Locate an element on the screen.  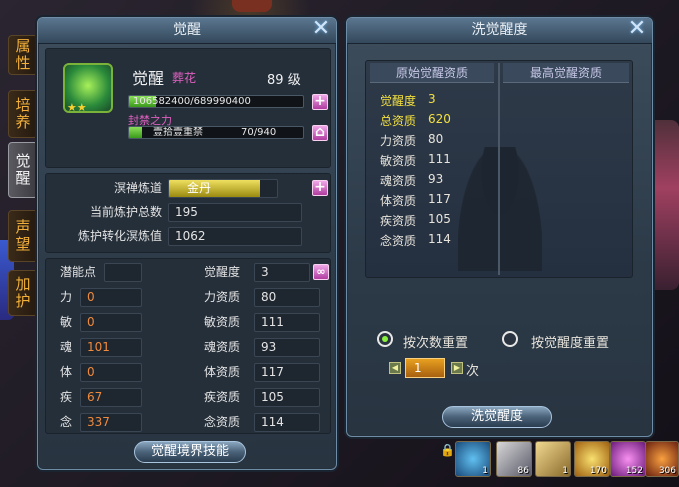
row-str-value: 80 is located at coordinates (436, 139).